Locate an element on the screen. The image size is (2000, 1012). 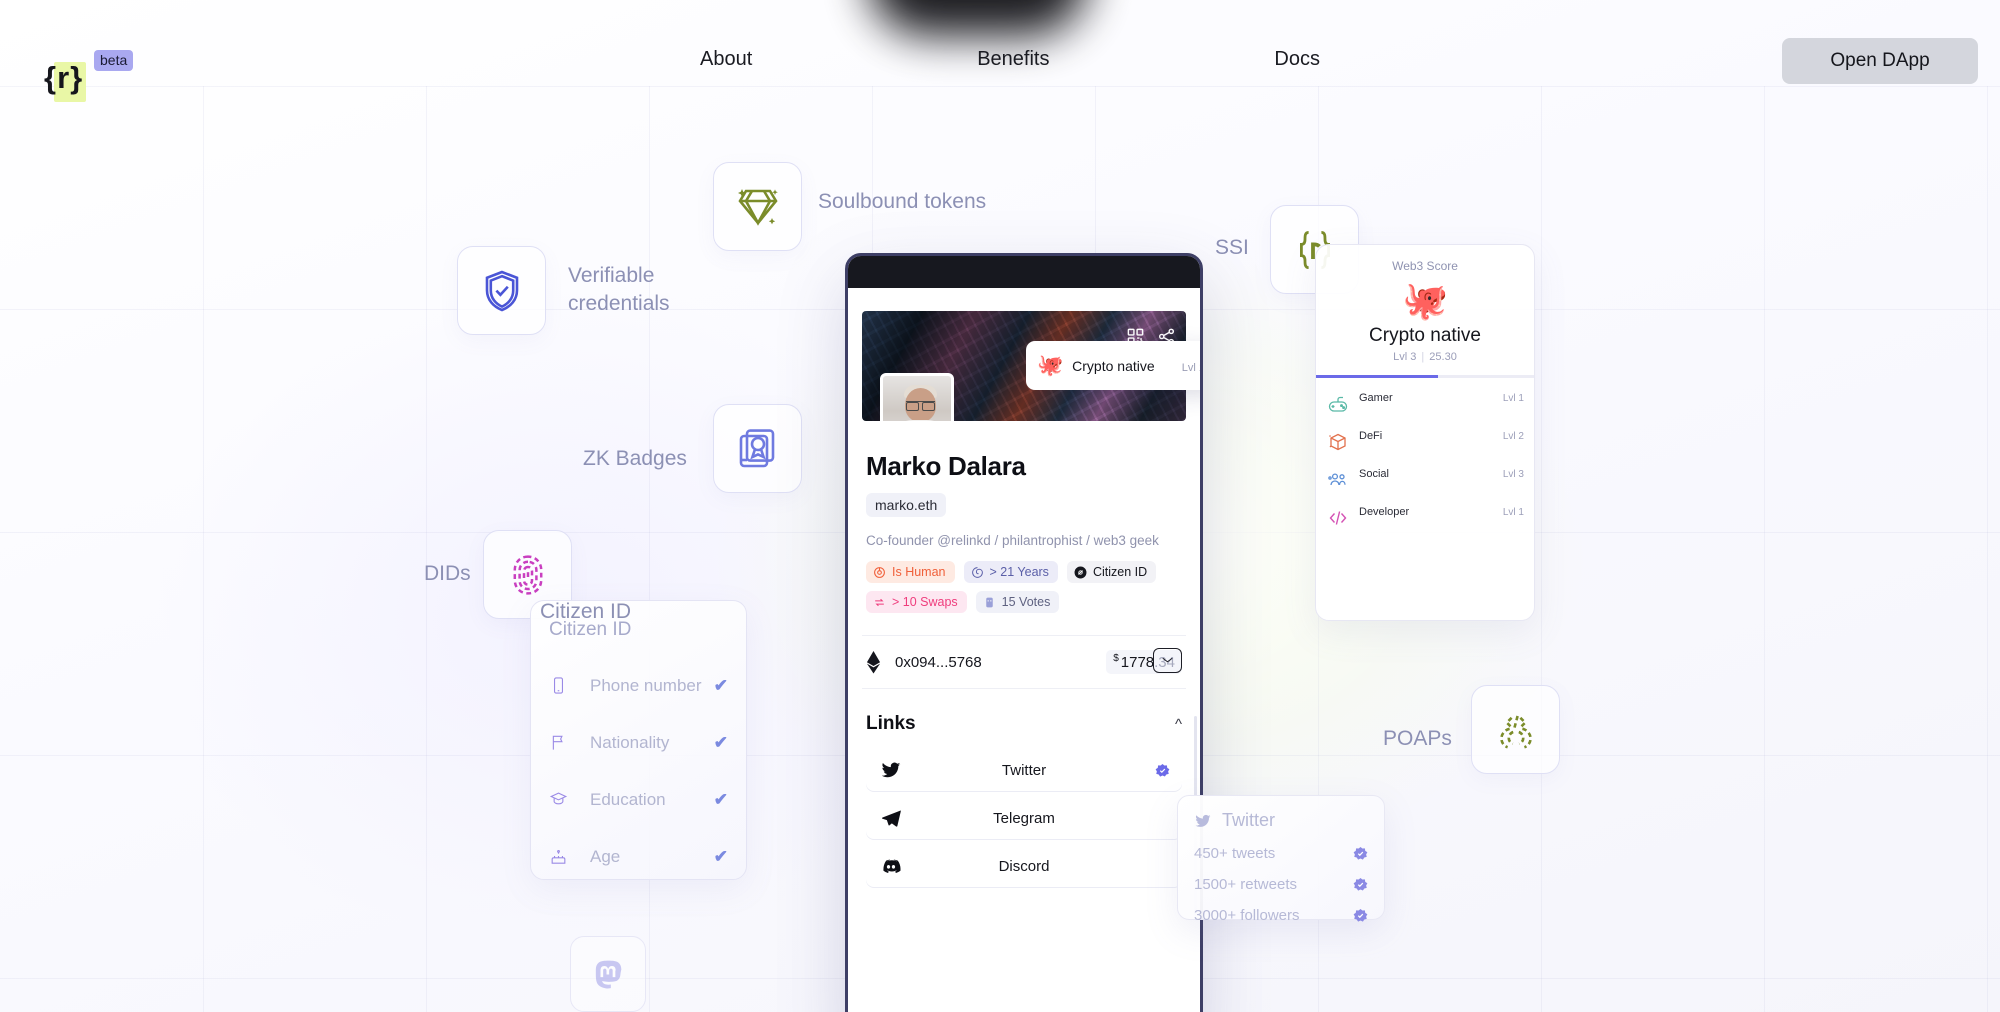
web3-score-title: Web3 Score is located at coordinates (1425, 266).